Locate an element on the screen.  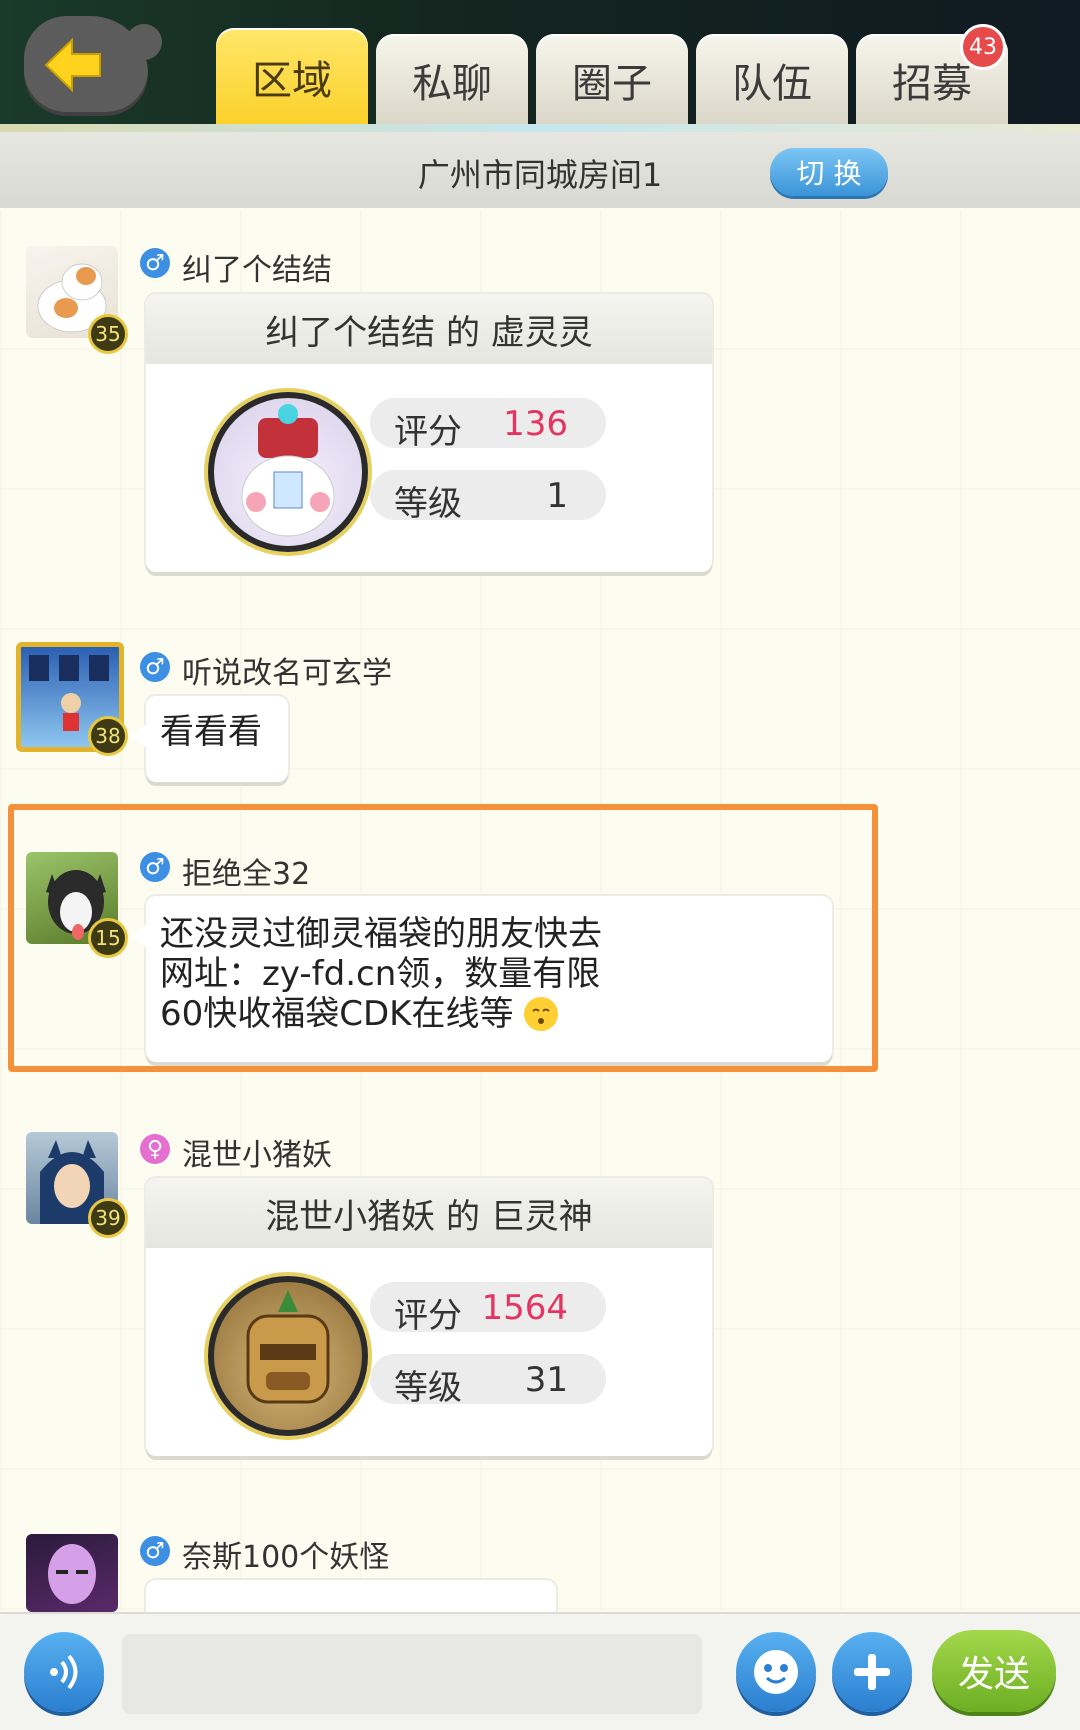
level-stat: 等级 1 is located at coordinates (488, 497).